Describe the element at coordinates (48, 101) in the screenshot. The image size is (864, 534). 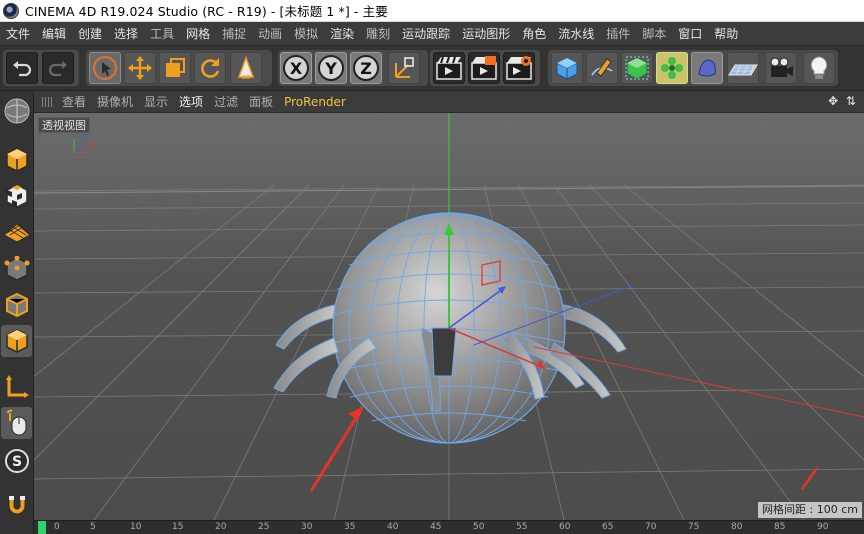
I see `viewport-grip-icon` at that location.